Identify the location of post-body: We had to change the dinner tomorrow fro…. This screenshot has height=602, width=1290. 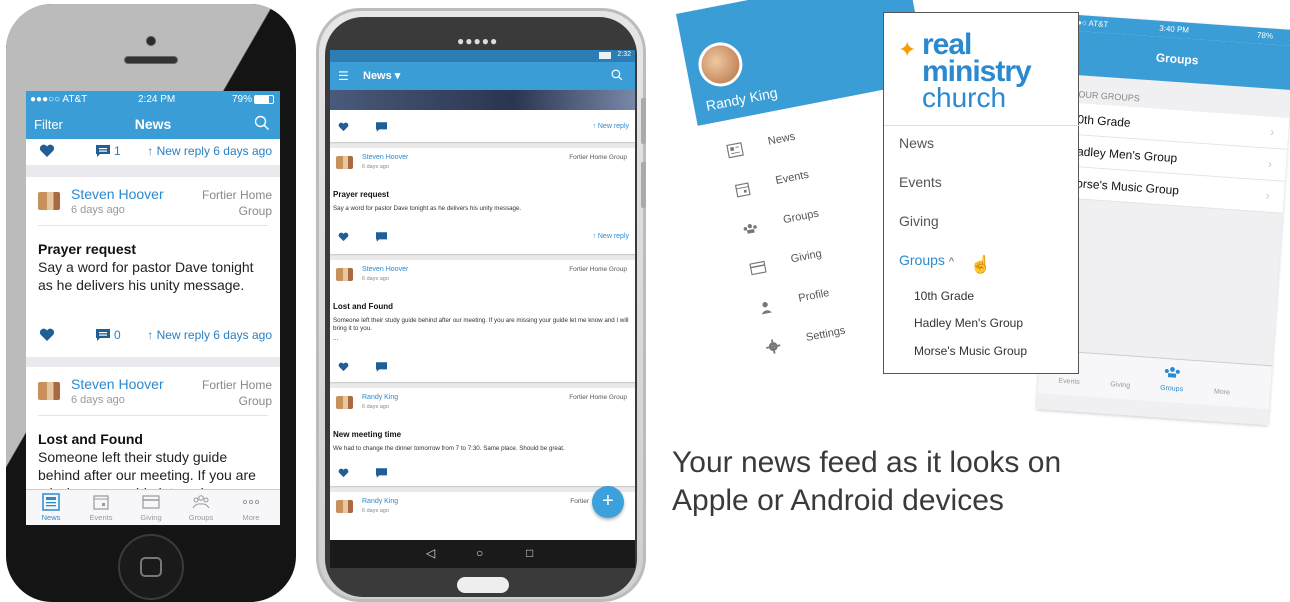
(449, 448).